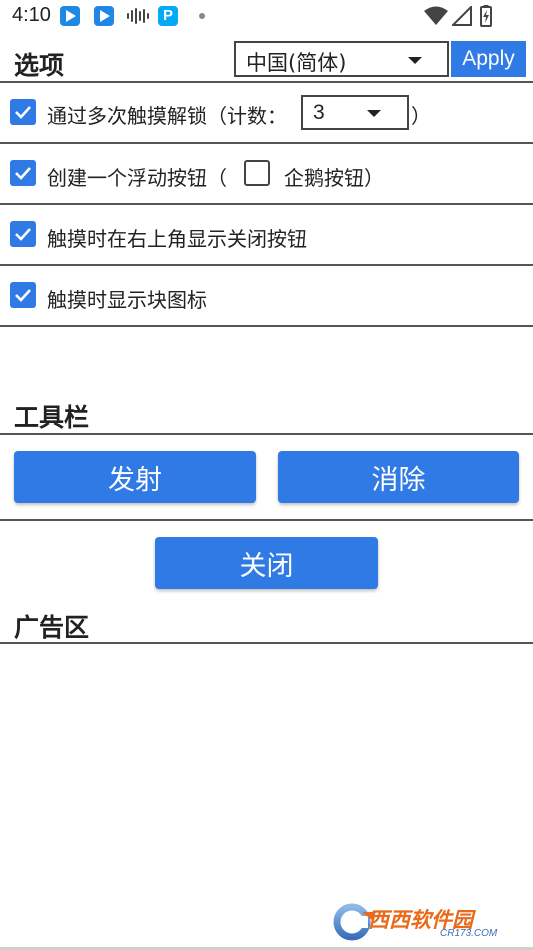 Image resolution: width=533 pixels, height=950 pixels. I want to click on option-block-icon: 触摸时显示块图标, so click(266, 295).